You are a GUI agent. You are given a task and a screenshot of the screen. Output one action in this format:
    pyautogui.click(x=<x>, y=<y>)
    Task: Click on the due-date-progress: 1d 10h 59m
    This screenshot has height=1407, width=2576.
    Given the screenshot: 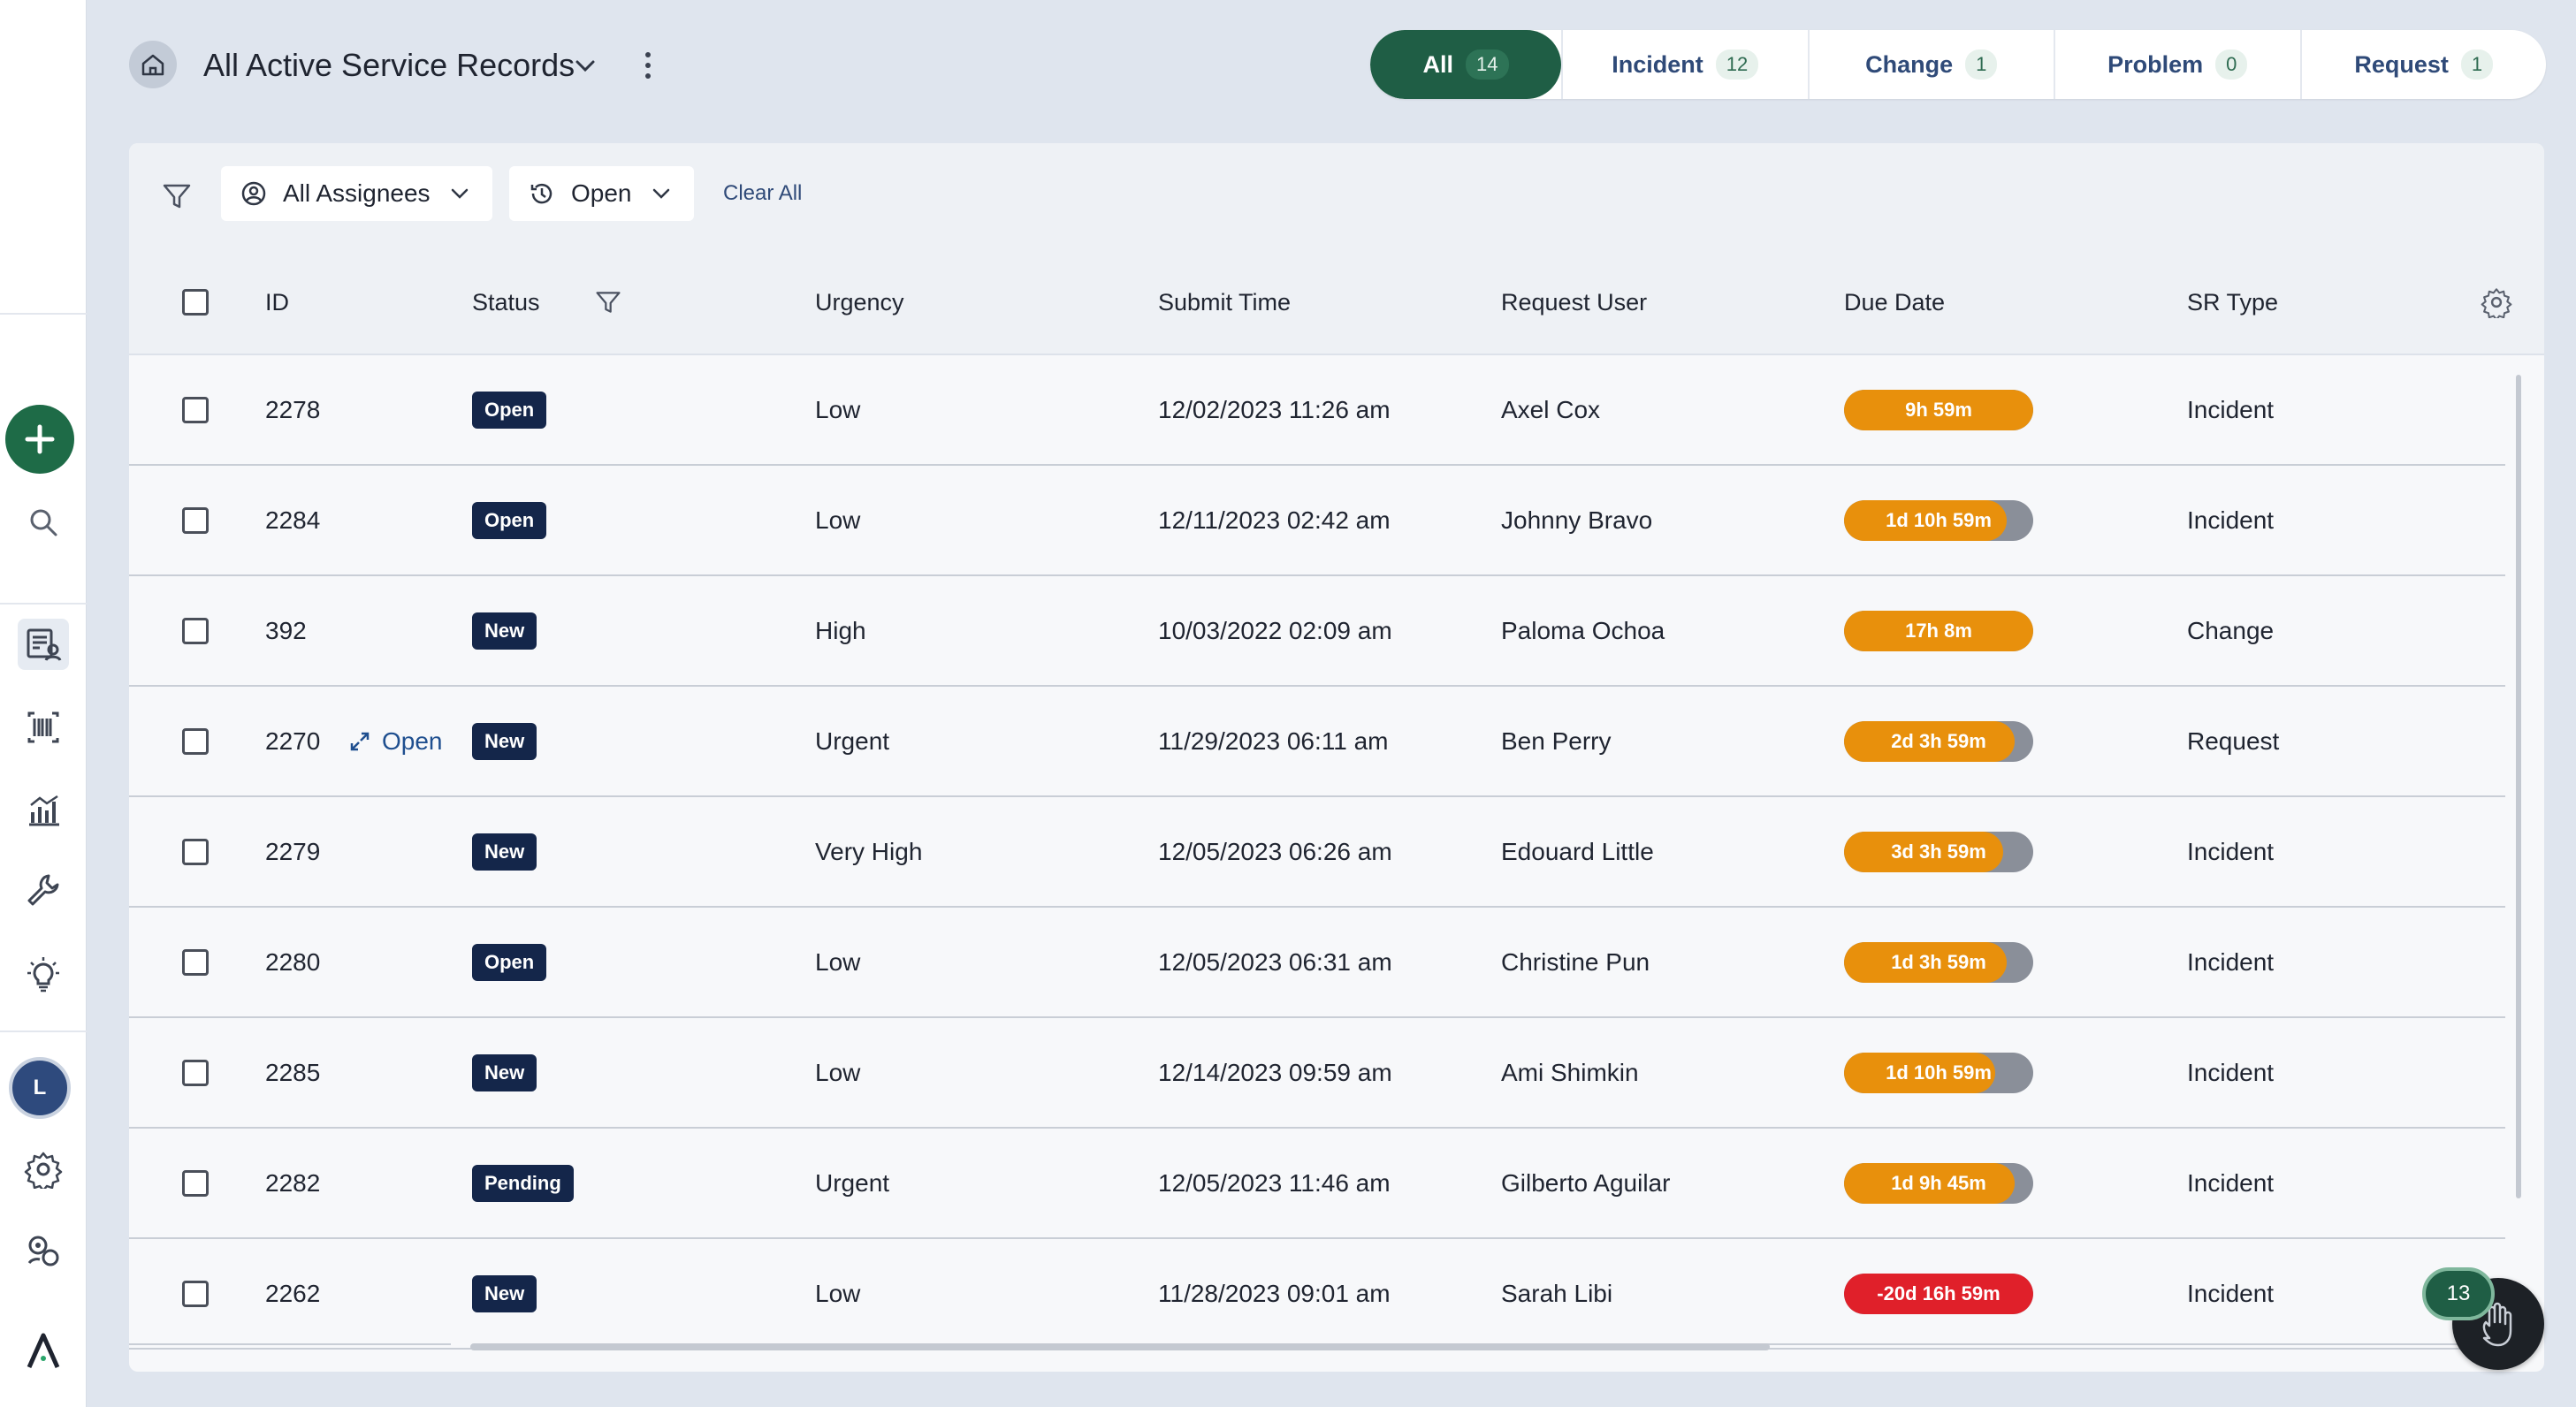 What is the action you would take?
    pyautogui.click(x=1938, y=520)
    